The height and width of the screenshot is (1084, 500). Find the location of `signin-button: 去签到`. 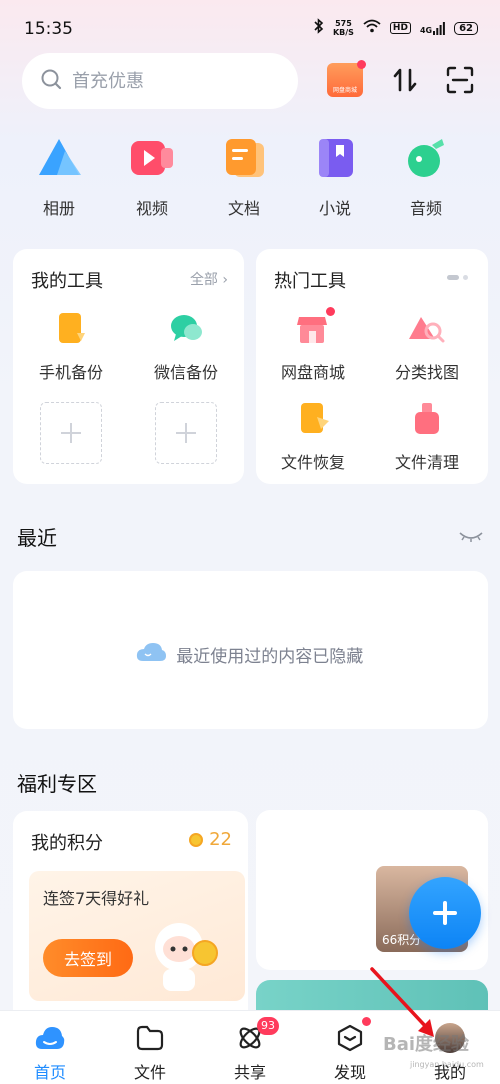

signin-button: 去签到 is located at coordinates (88, 958).